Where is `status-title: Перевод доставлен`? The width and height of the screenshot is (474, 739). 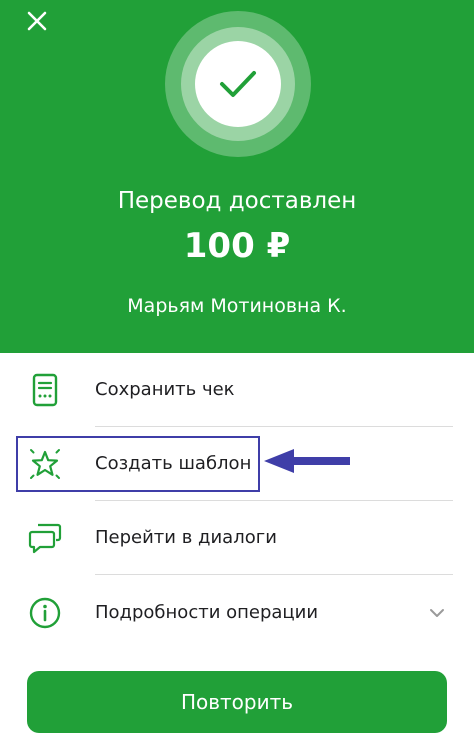
status-title: Перевод доставлен is located at coordinates (237, 201).